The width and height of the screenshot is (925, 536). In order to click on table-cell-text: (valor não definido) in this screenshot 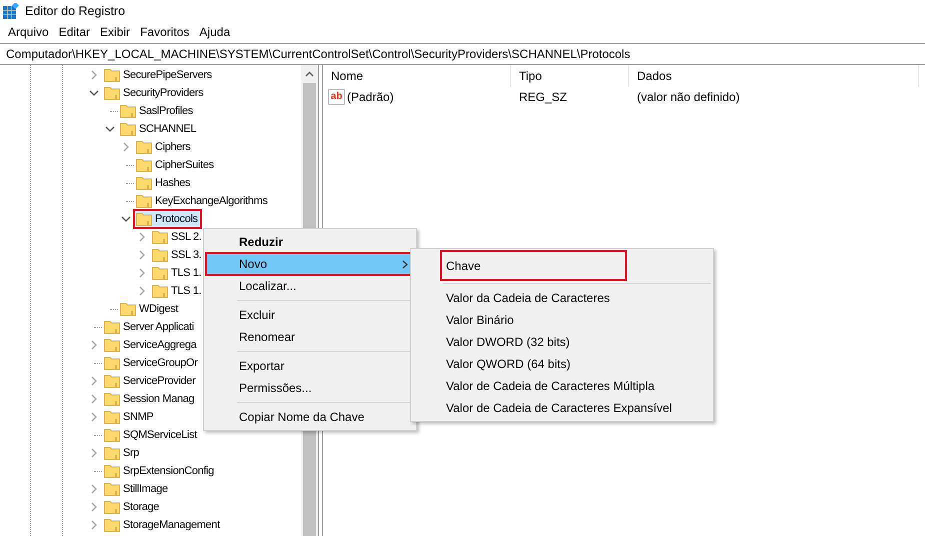, I will do `click(688, 97)`.